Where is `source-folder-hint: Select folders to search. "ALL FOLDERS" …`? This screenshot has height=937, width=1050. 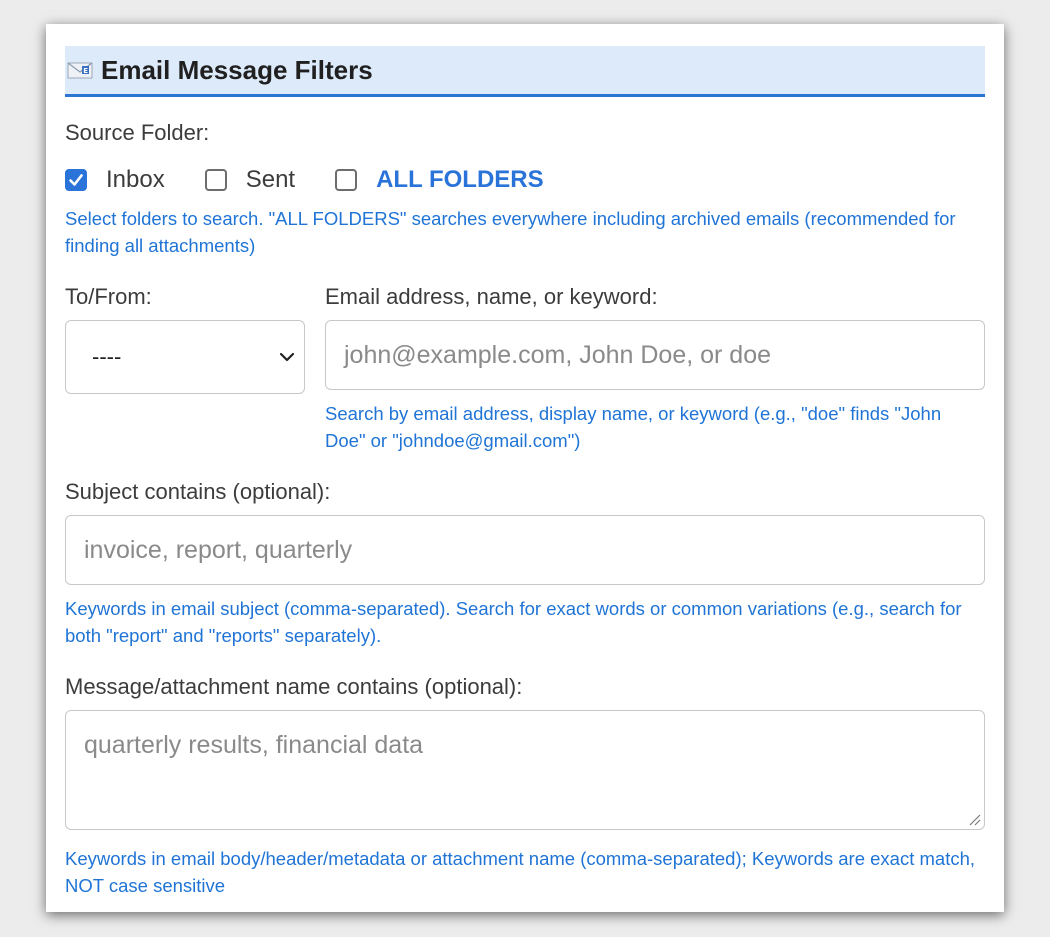 source-folder-hint: Select folders to search. "ALL FOLDERS" … is located at coordinates (510, 232).